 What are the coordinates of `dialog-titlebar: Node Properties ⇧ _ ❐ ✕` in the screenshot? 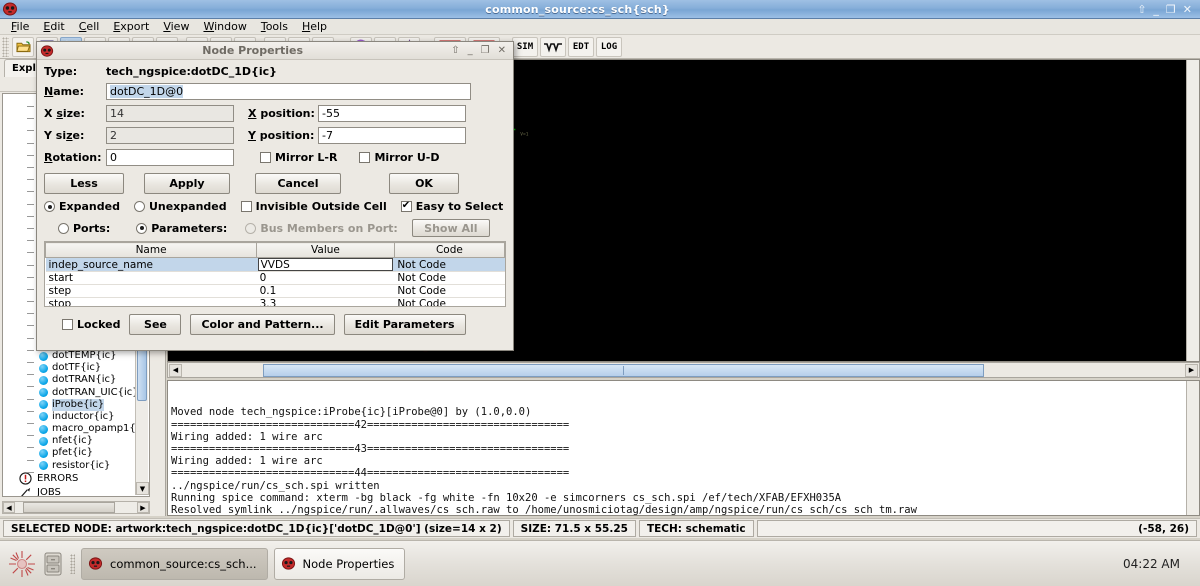 It's located at (275, 51).